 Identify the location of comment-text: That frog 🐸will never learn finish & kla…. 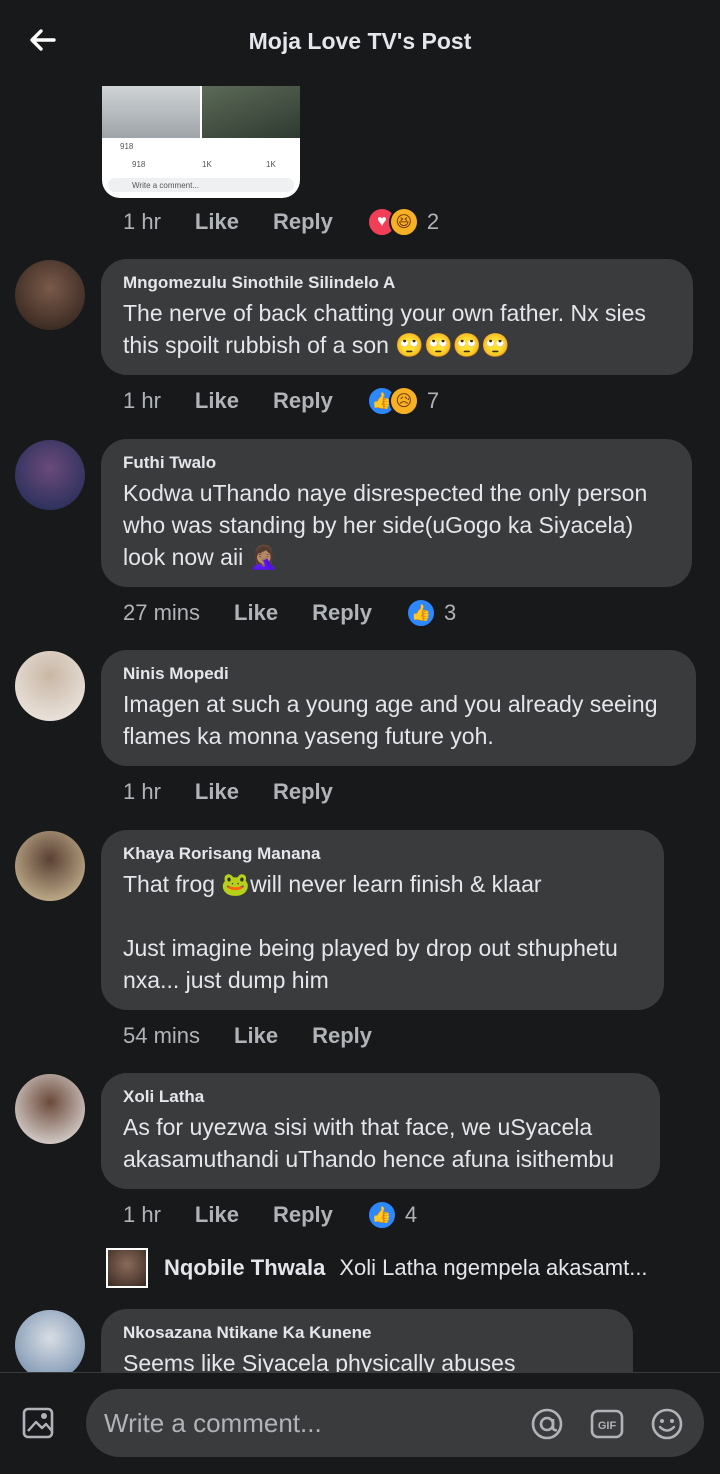
(370, 932).